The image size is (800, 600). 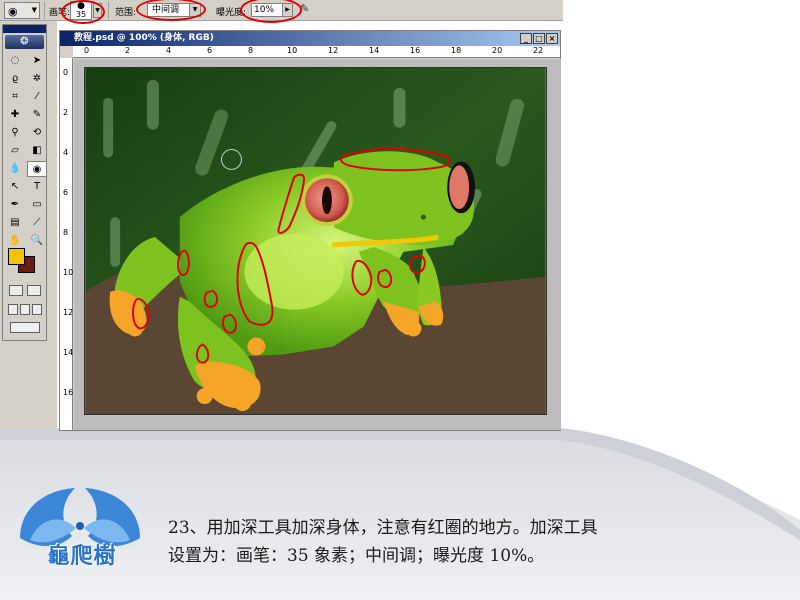 I want to click on standard-mode-icon, so click(x=16, y=290).